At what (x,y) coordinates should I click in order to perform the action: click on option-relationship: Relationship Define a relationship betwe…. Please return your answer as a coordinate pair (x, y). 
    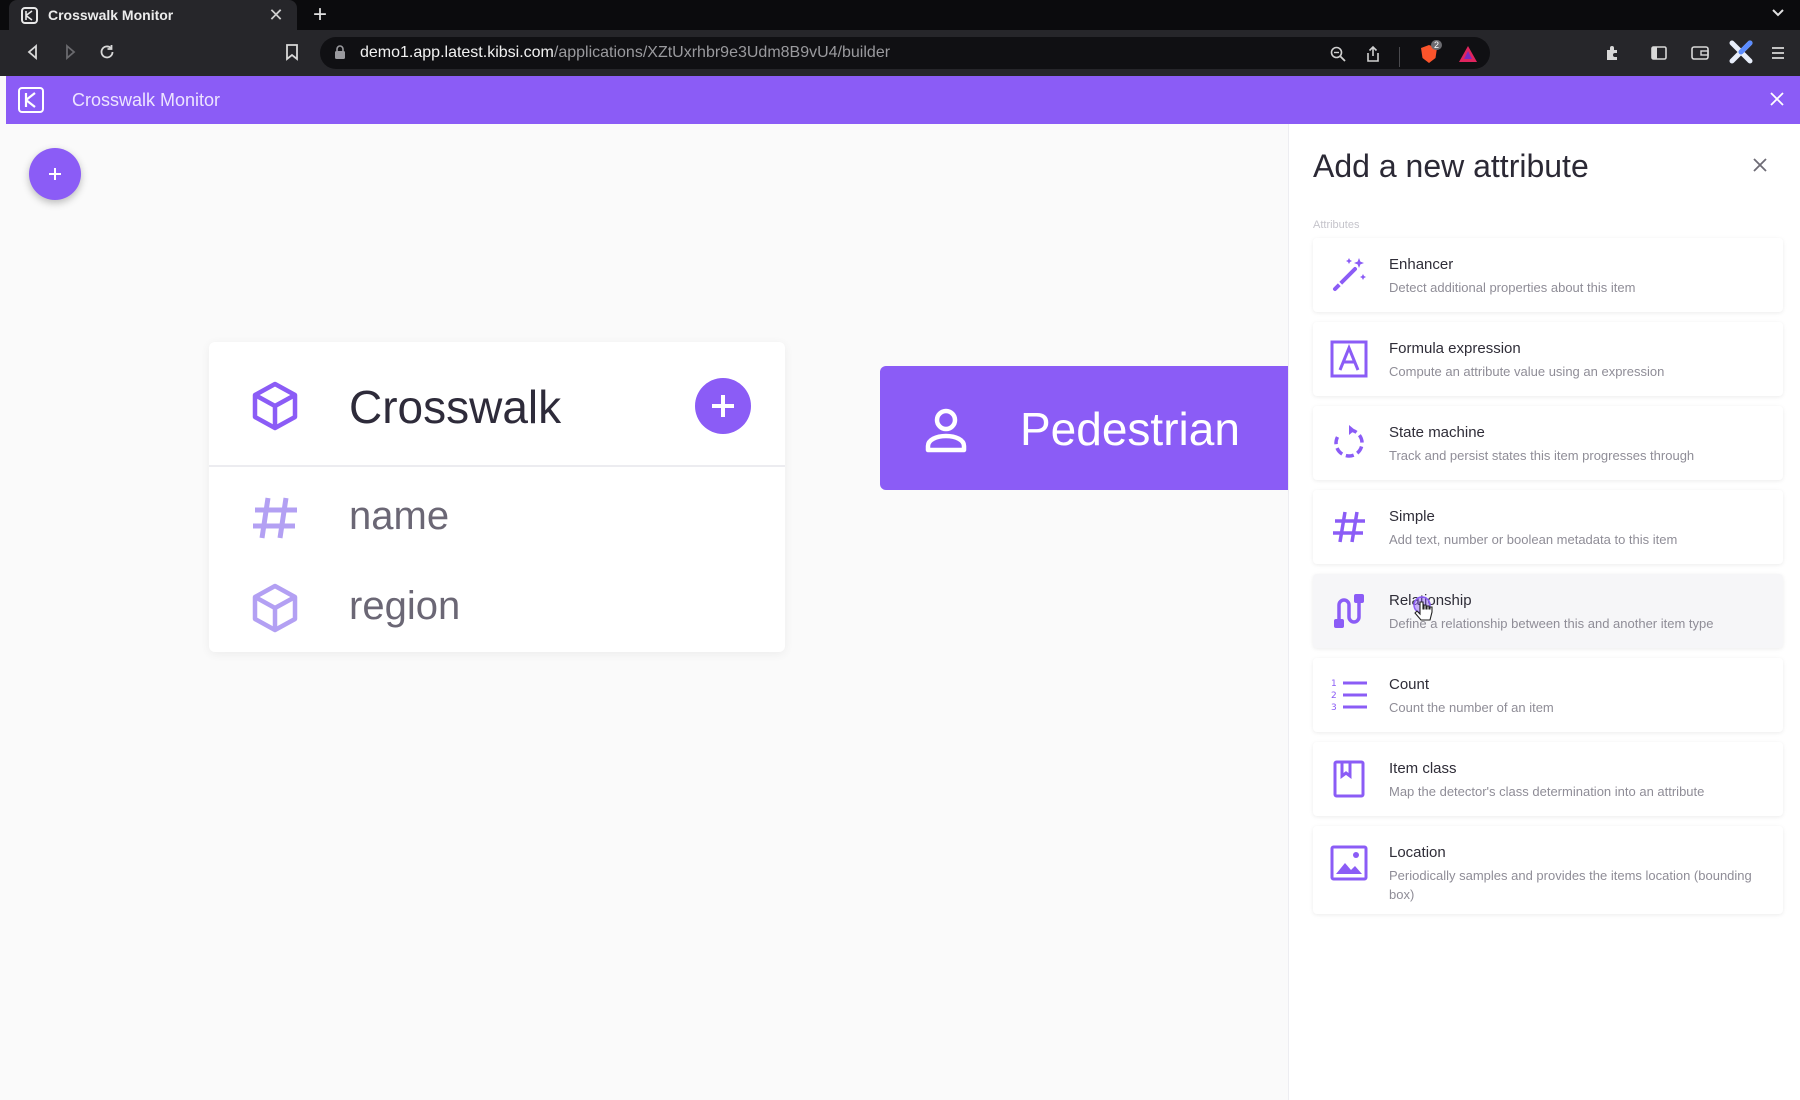
    Looking at the image, I should click on (1548, 611).